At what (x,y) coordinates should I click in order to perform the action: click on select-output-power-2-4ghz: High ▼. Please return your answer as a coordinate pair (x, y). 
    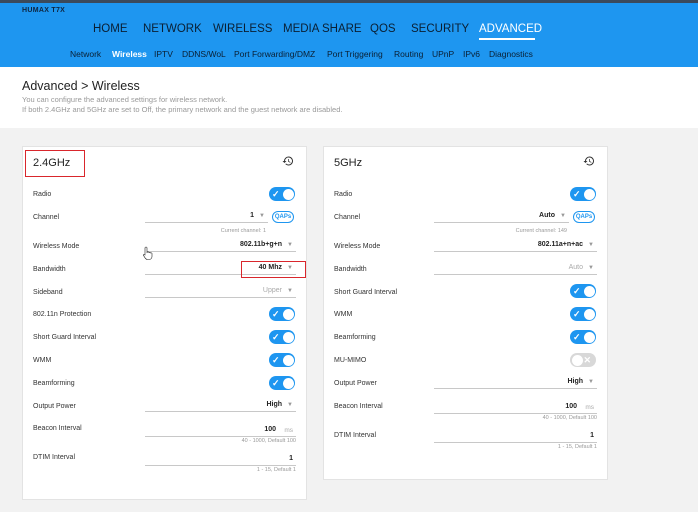
    Looking at the image, I should click on (220, 406).